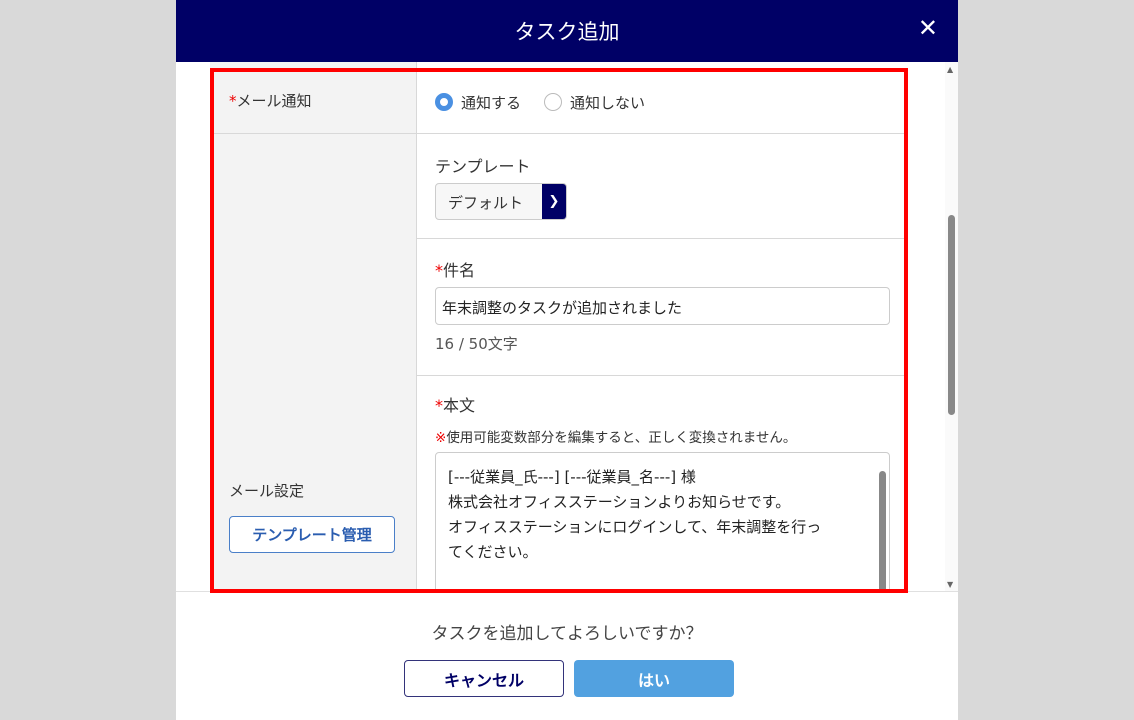 The image size is (1134, 720). Describe the element at coordinates (455, 405) in the screenshot. I see `body-label: *本文` at that location.